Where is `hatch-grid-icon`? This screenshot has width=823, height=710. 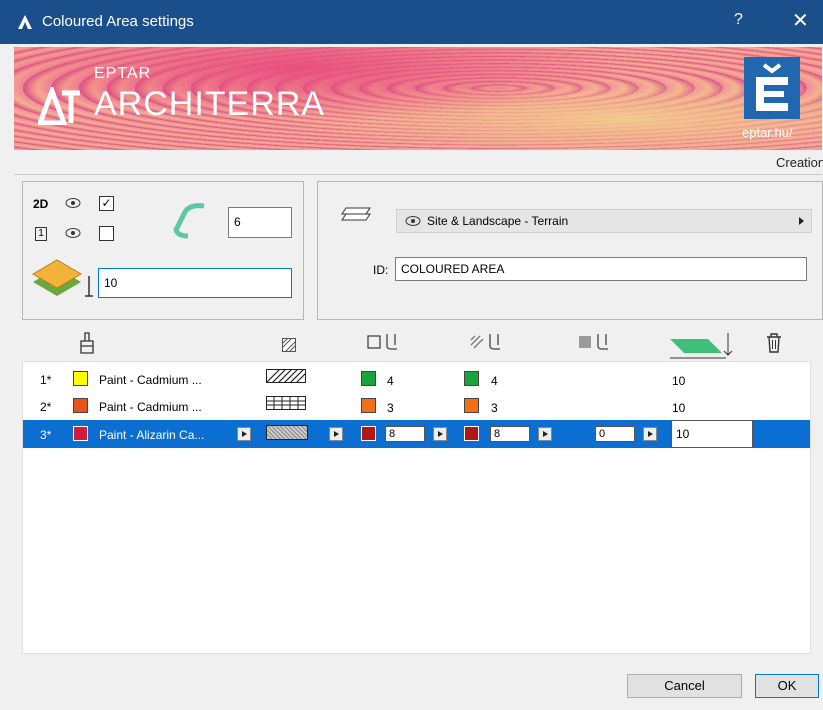 hatch-grid-icon is located at coordinates (286, 403).